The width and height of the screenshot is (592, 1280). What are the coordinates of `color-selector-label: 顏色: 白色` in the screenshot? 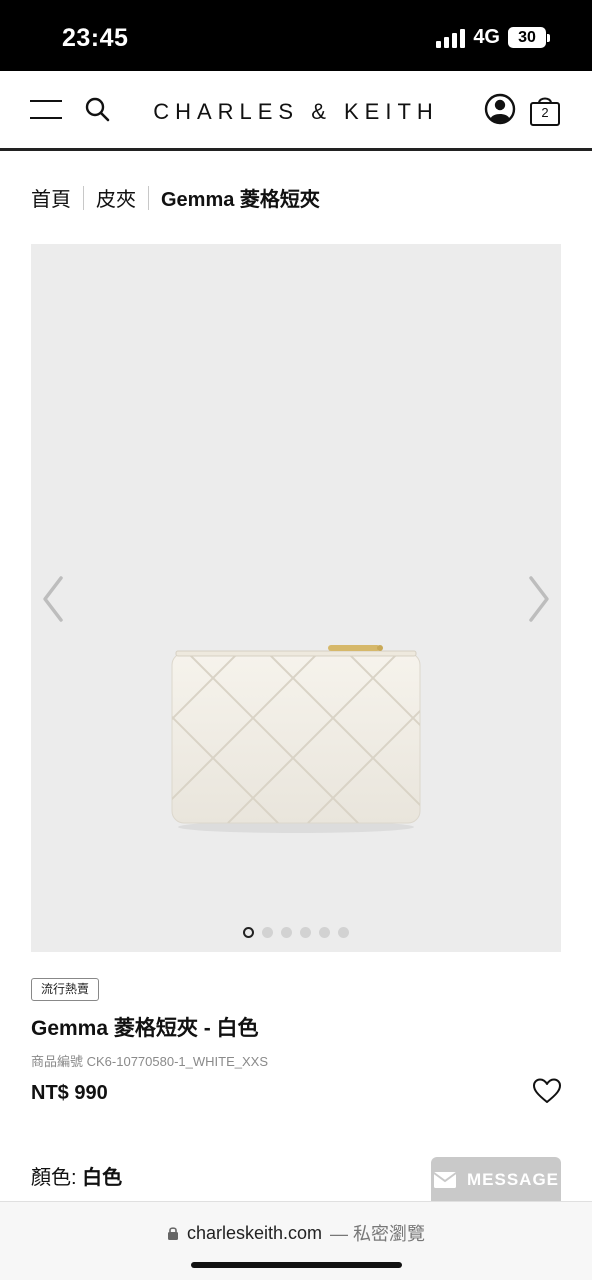 It's located at (76, 1175).